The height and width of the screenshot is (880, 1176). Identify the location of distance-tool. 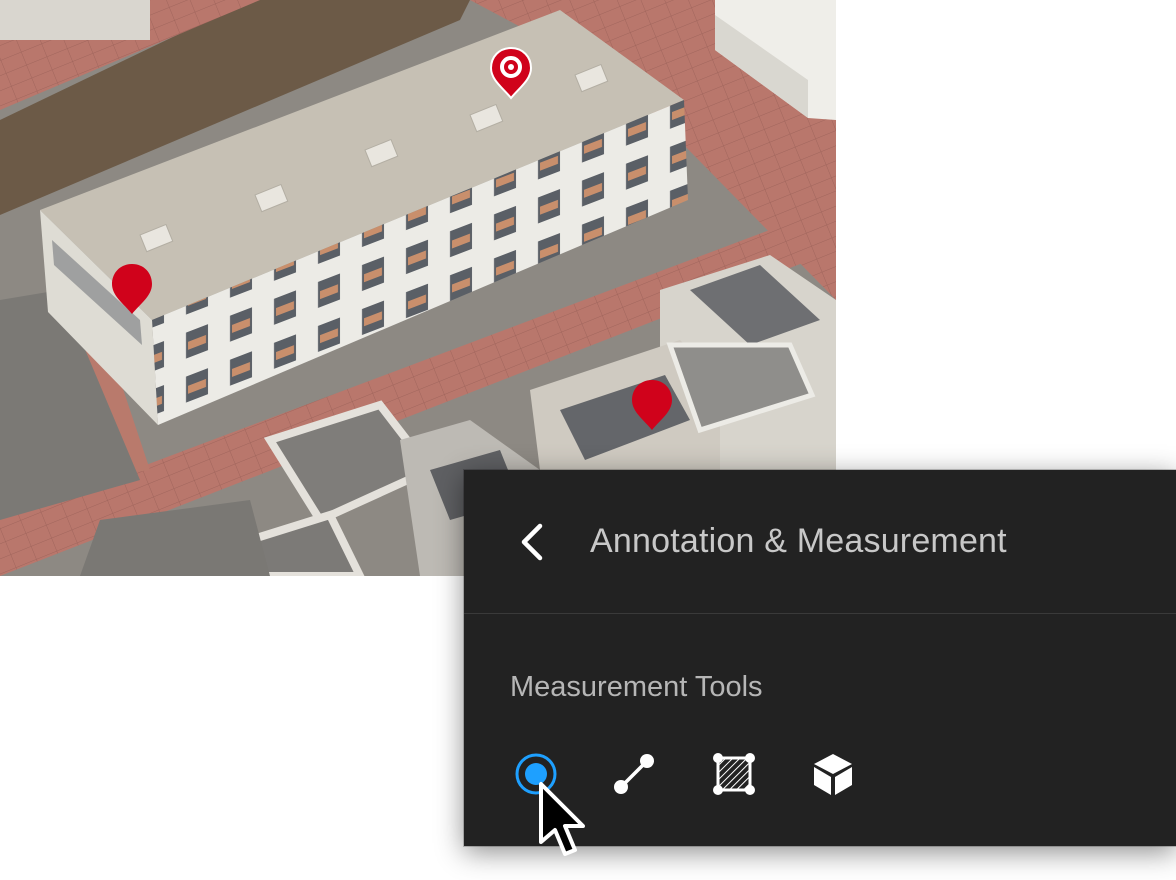
(634, 774).